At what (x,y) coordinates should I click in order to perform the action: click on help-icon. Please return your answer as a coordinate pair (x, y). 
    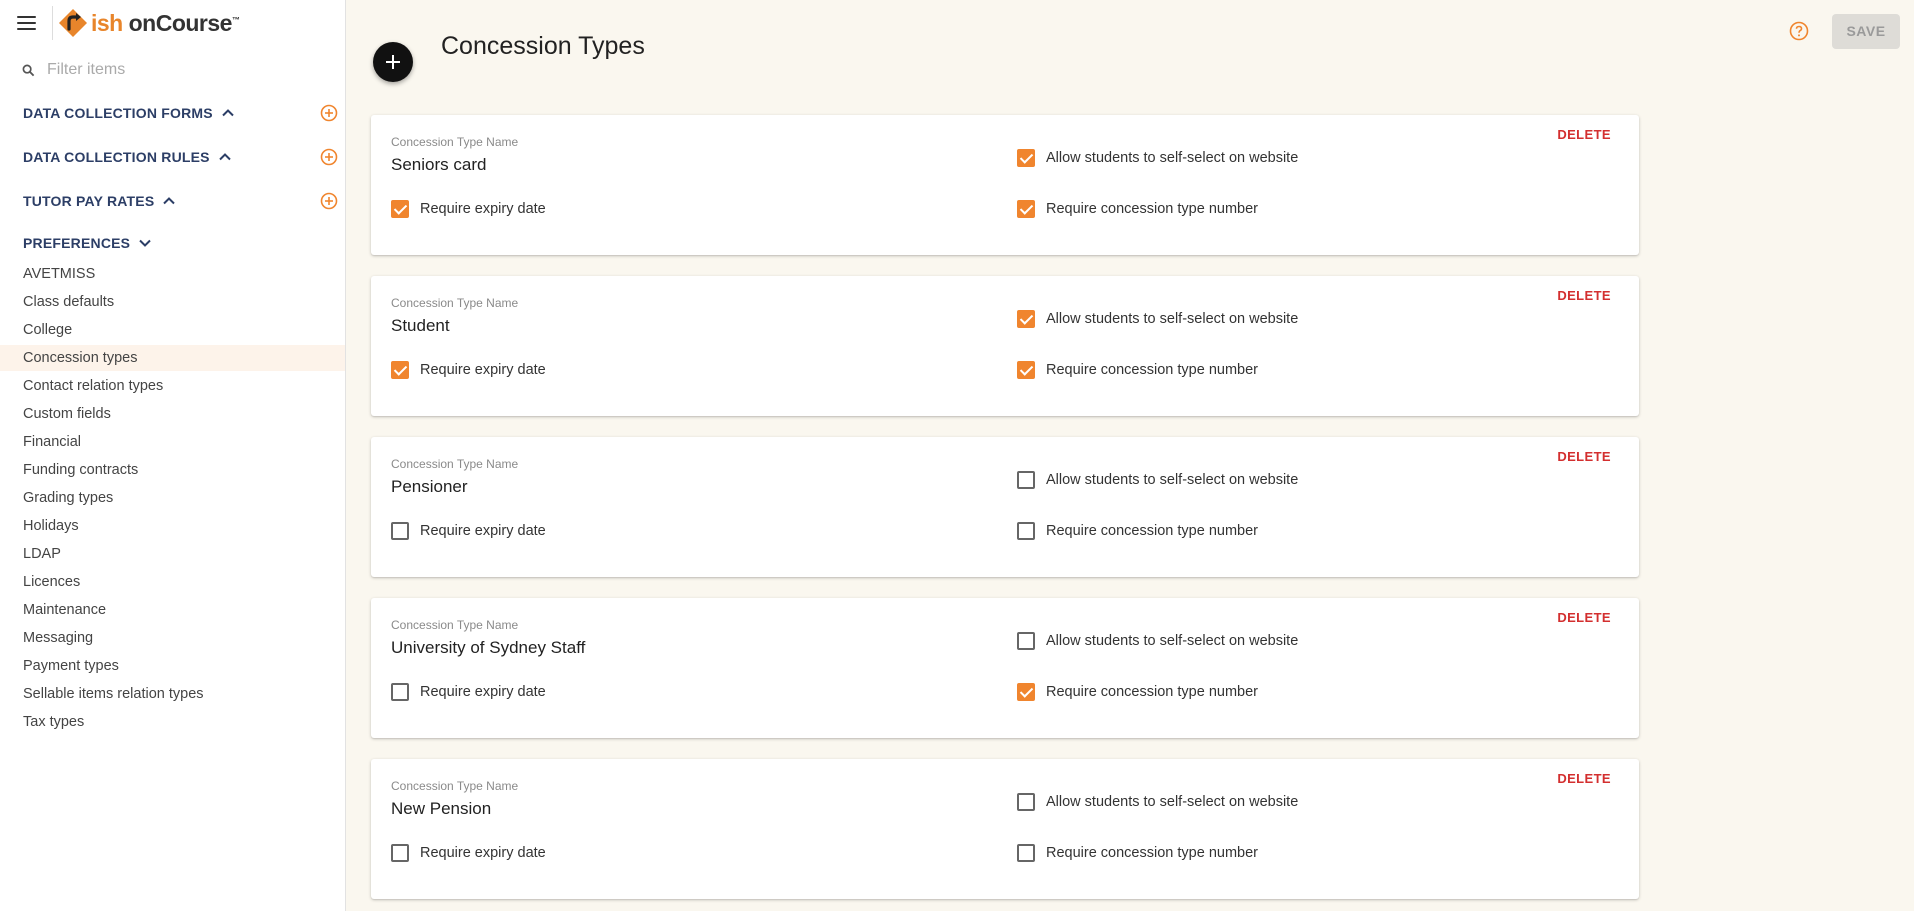
    Looking at the image, I should click on (1799, 31).